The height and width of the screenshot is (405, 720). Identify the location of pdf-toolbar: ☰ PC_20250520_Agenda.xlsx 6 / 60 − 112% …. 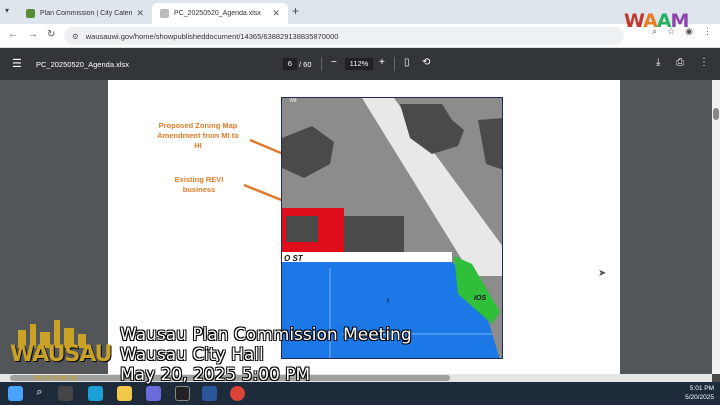
(360, 64).